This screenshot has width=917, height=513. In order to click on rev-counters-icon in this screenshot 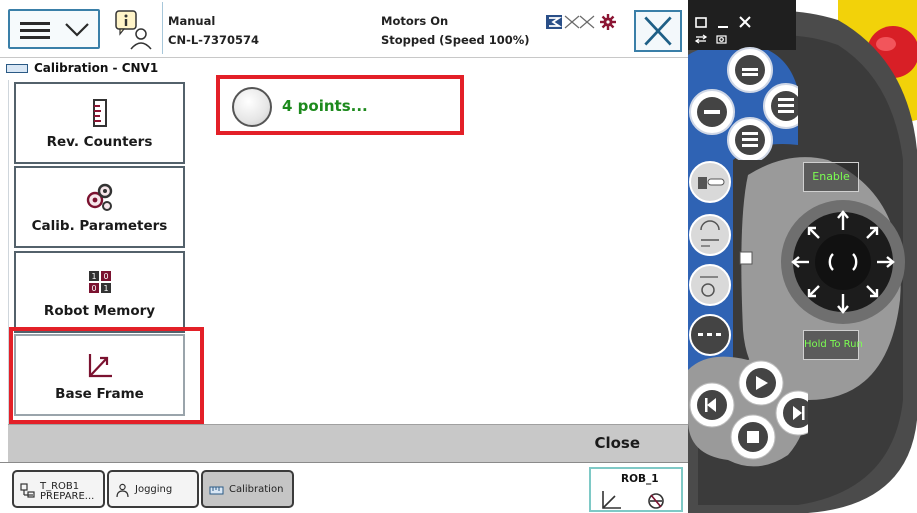, I will do `click(99, 113)`.